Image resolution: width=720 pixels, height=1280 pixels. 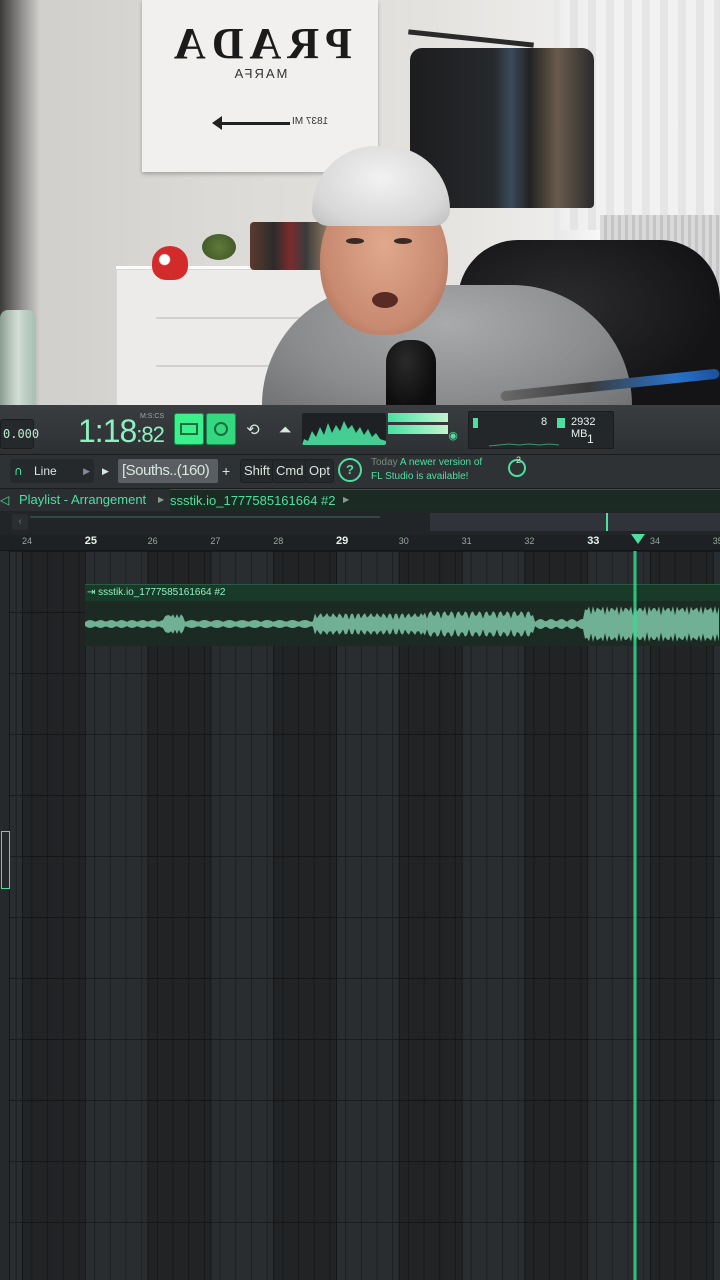 I want to click on song-mode-button, so click(x=221, y=429).